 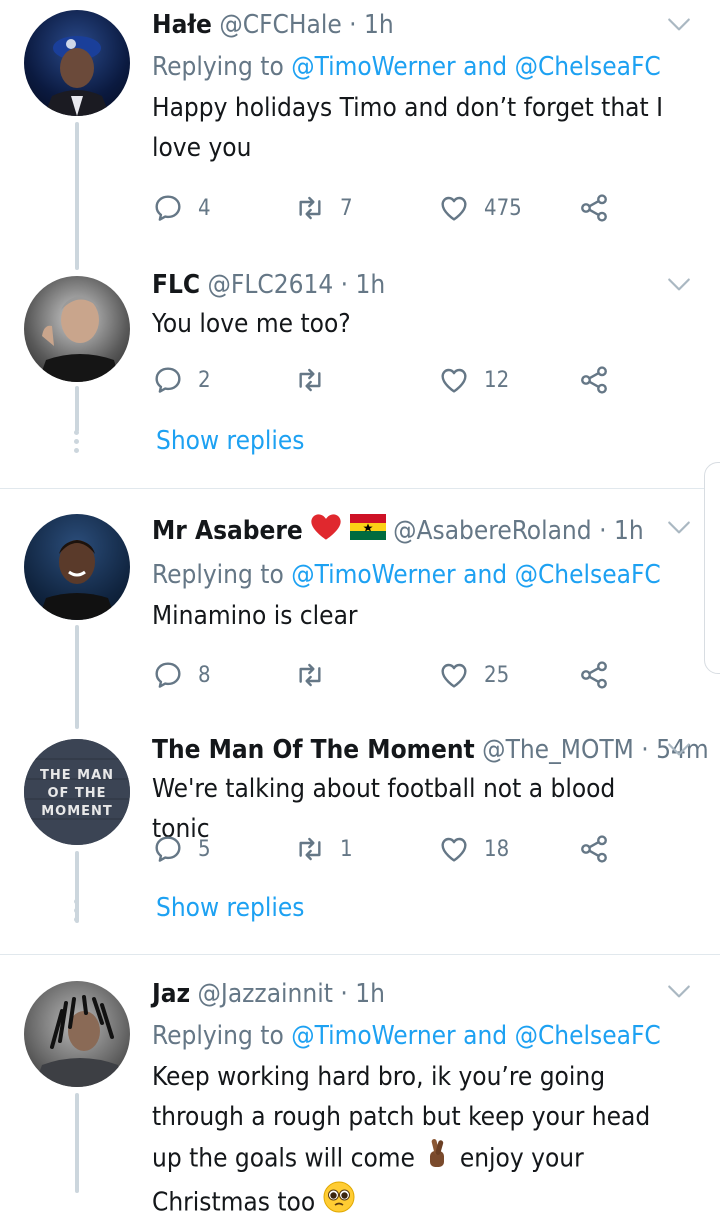 What do you see at coordinates (280, 25) in the screenshot?
I see `handle: @CFCHale` at bounding box center [280, 25].